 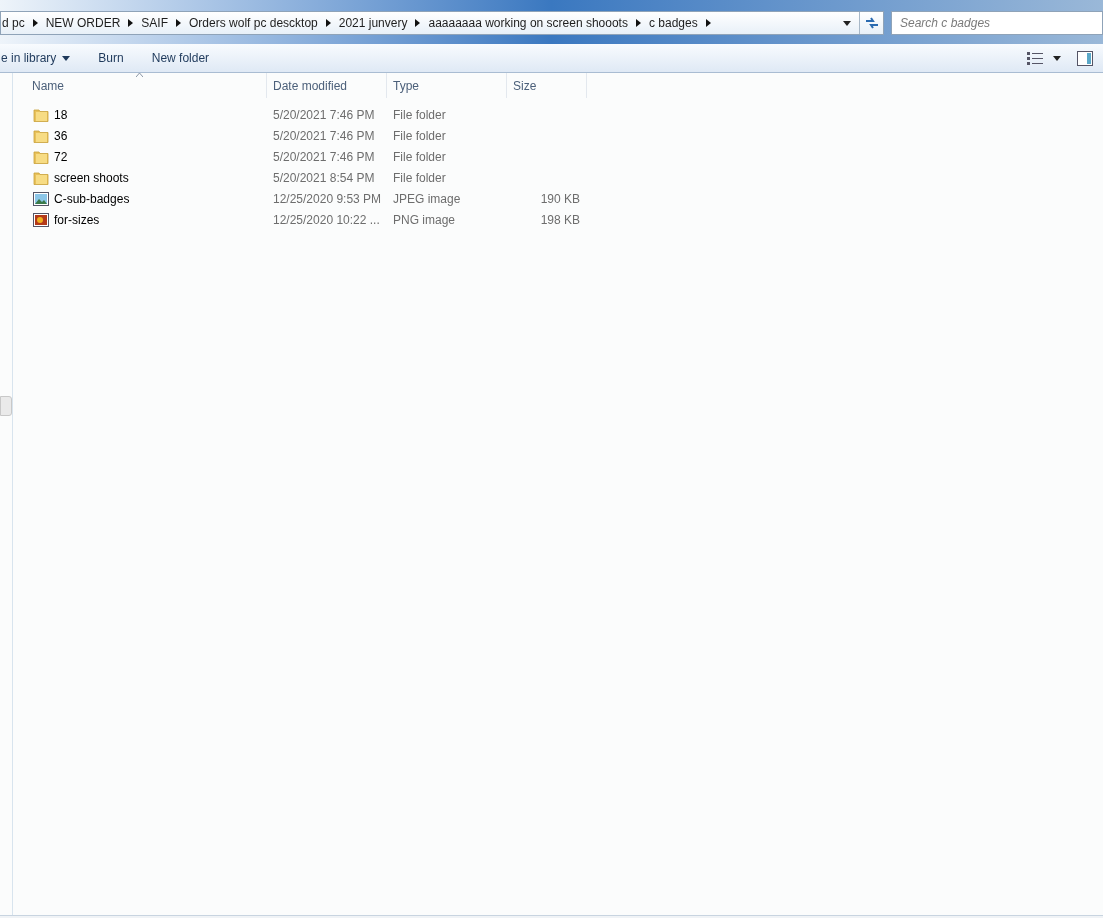 What do you see at coordinates (871, 23) in the screenshot?
I see `refresh-icon` at bounding box center [871, 23].